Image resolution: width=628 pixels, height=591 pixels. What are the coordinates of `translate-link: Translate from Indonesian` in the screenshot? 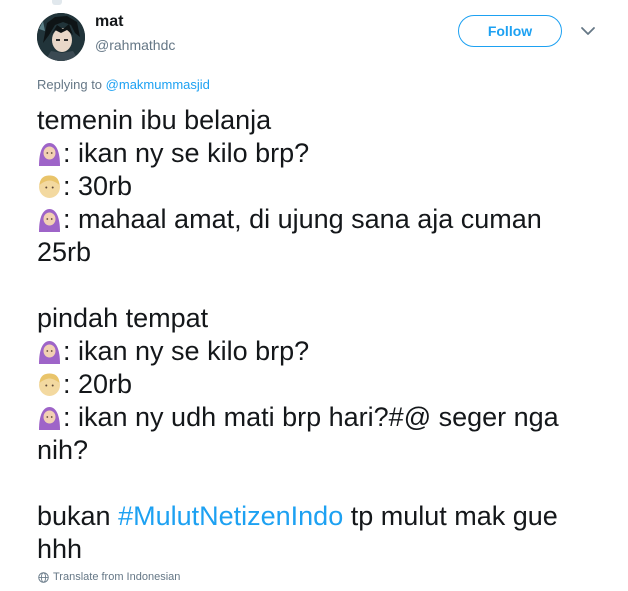 It's located at (109, 577).